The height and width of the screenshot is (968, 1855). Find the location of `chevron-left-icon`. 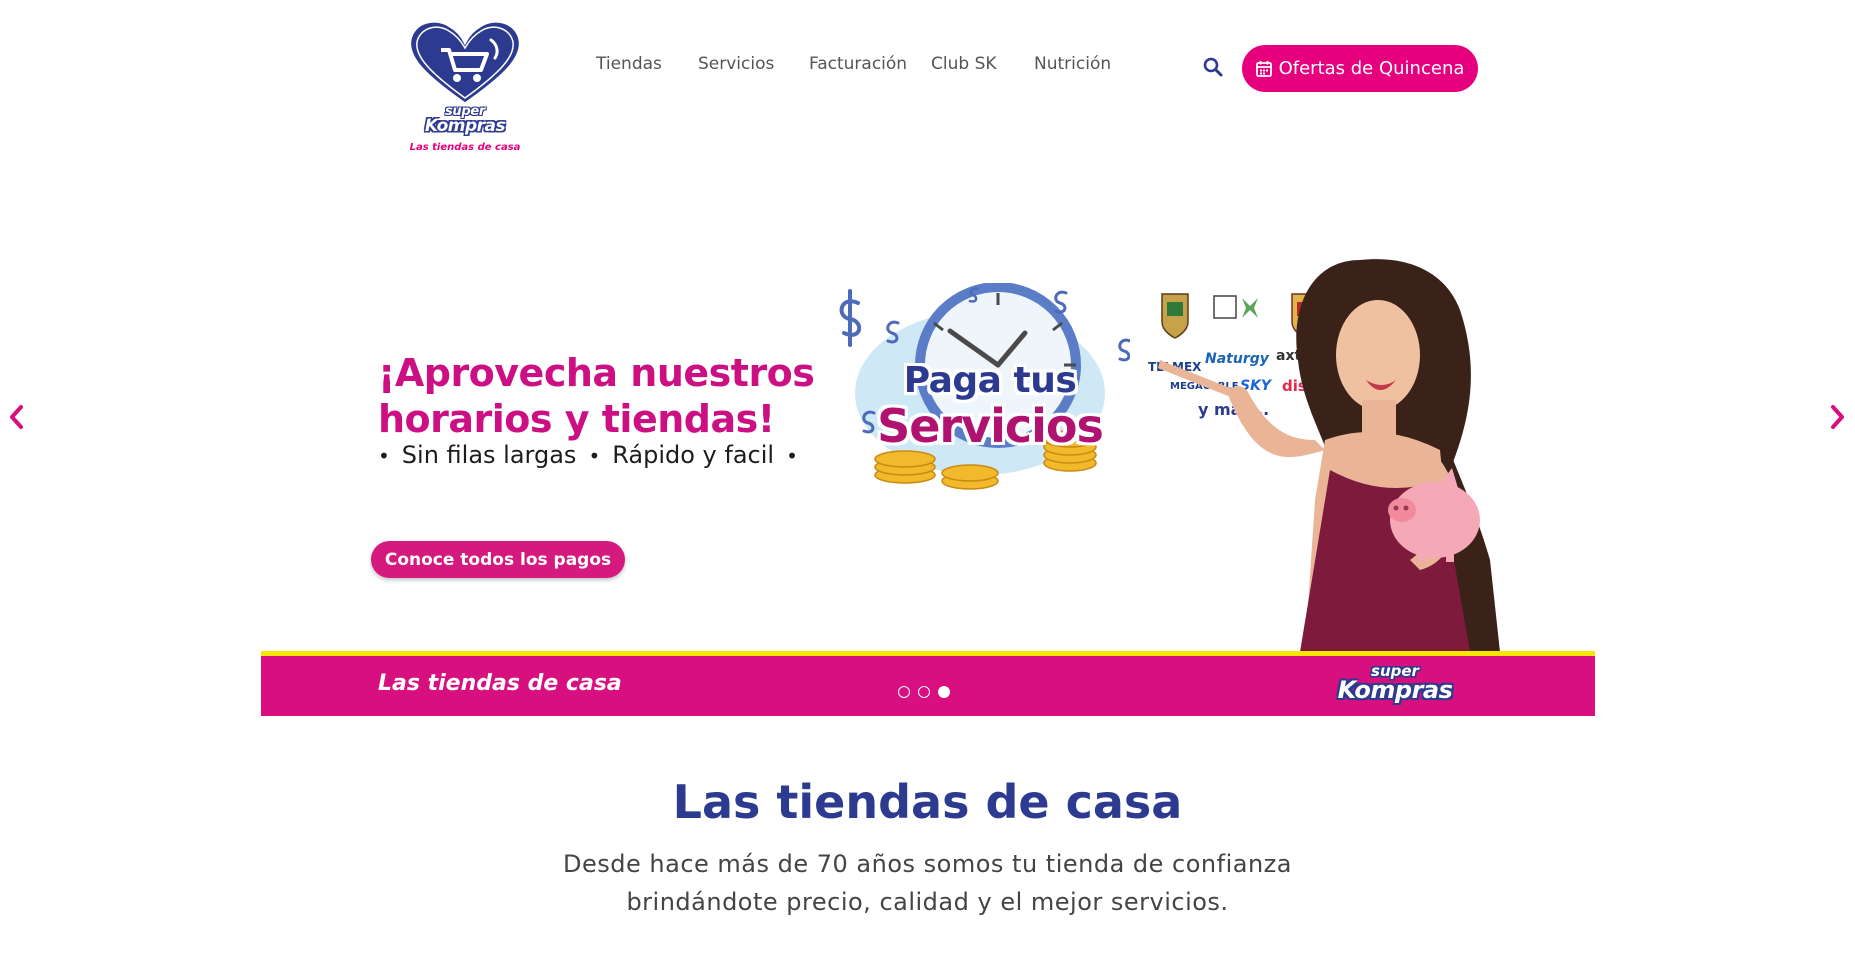

chevron-left-icon is located at coordinates (16, 417).